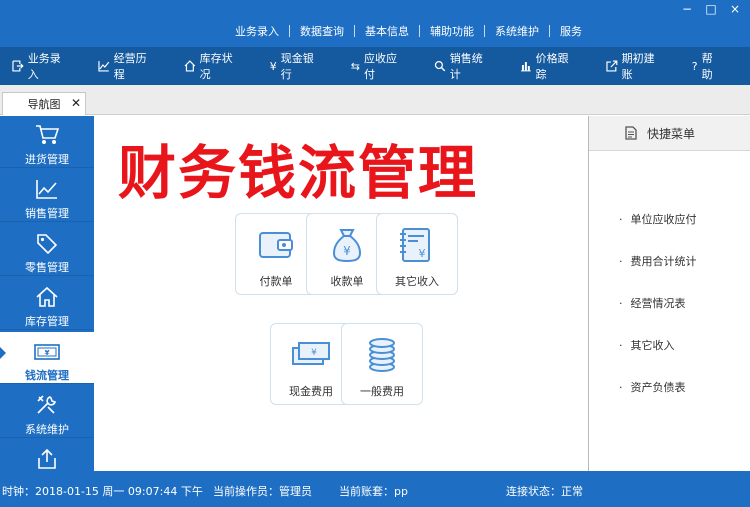 The image size is (750, 507). I want to click on sidebar-item-inventory: 库存管理, so click(47, 304).